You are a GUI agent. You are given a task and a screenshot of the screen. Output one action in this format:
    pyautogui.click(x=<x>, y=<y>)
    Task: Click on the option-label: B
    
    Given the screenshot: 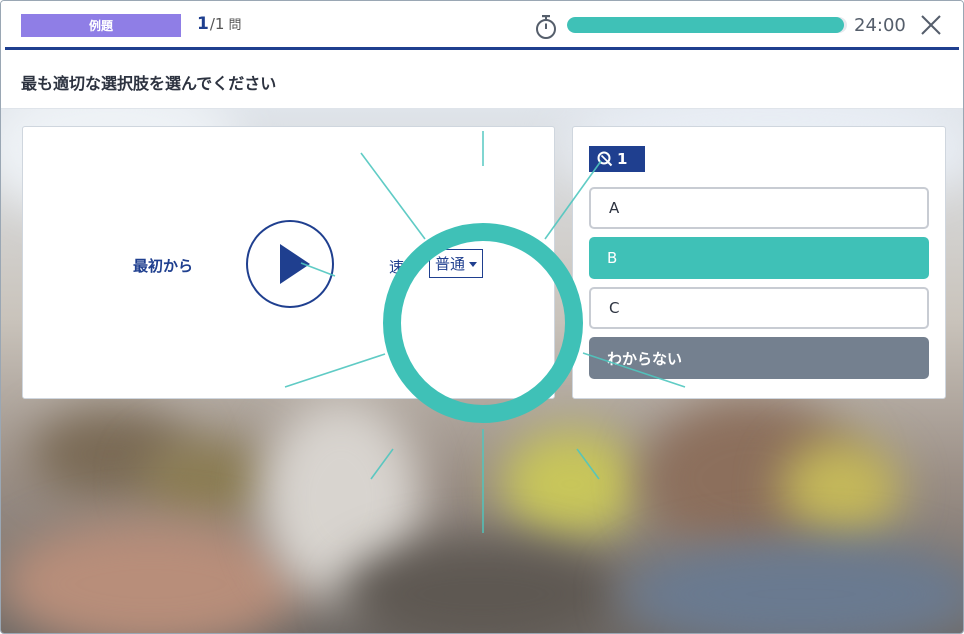 What is the action you would take?
    pyautogui.click(x=612, y=258)
    